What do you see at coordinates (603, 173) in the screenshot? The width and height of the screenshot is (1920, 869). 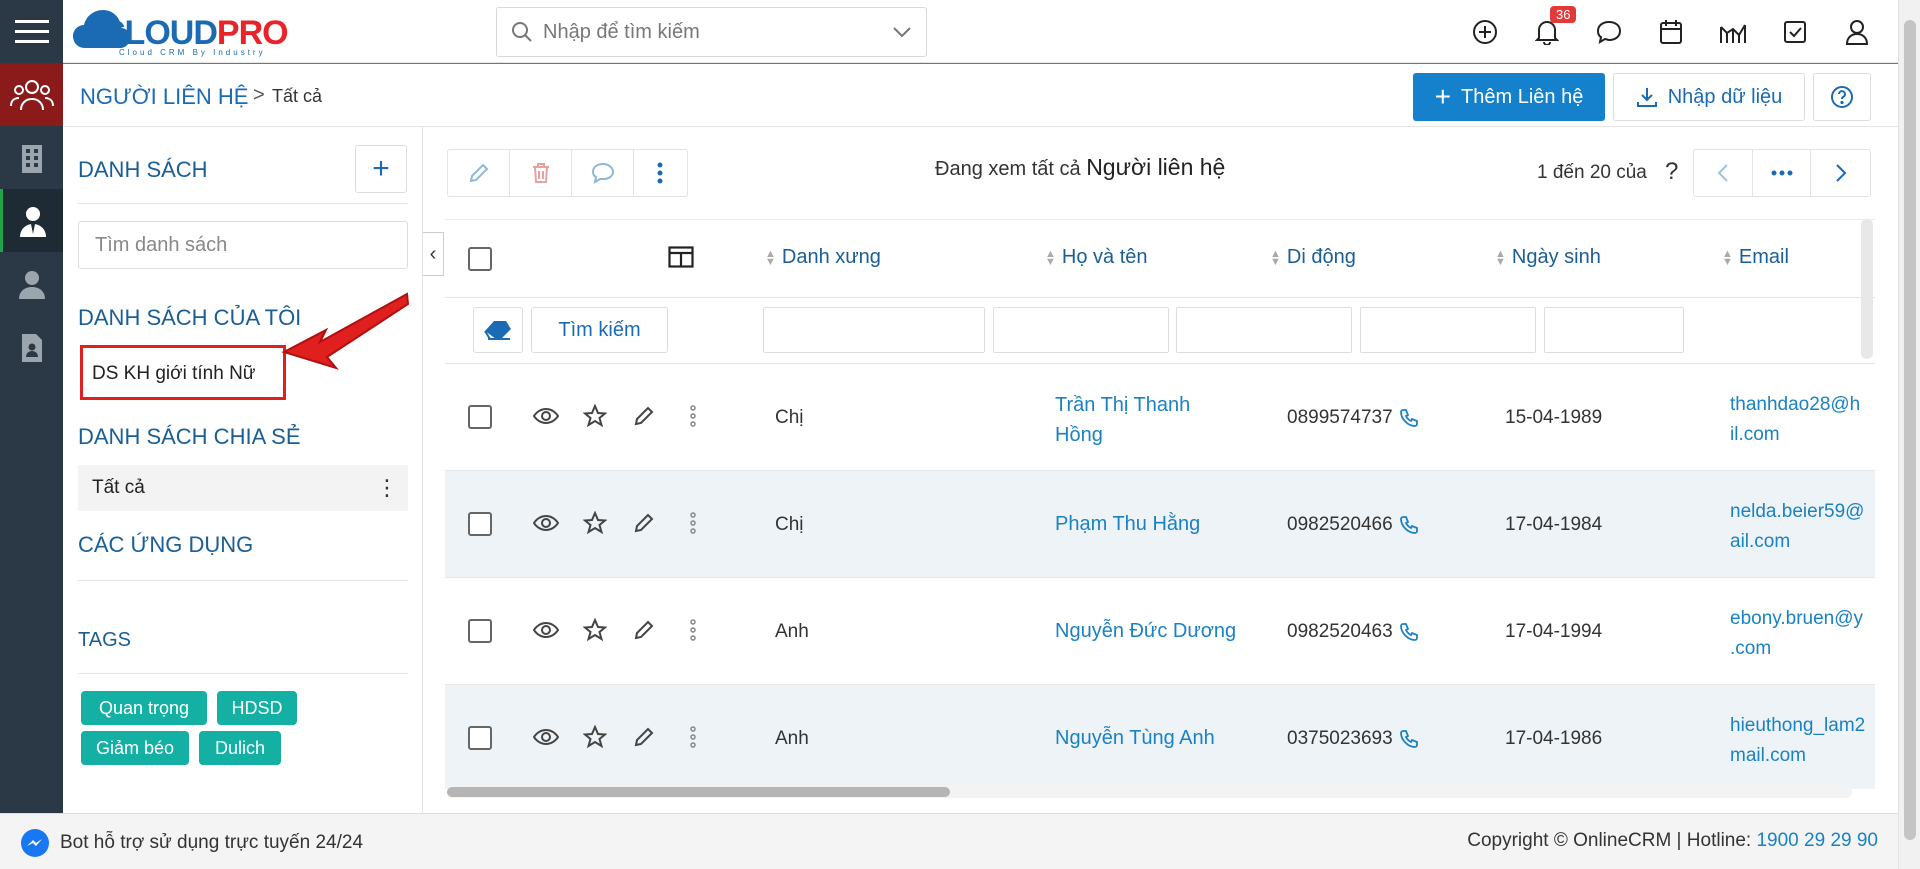 I see `comment-selected-button` at bounding box center [603, 173].